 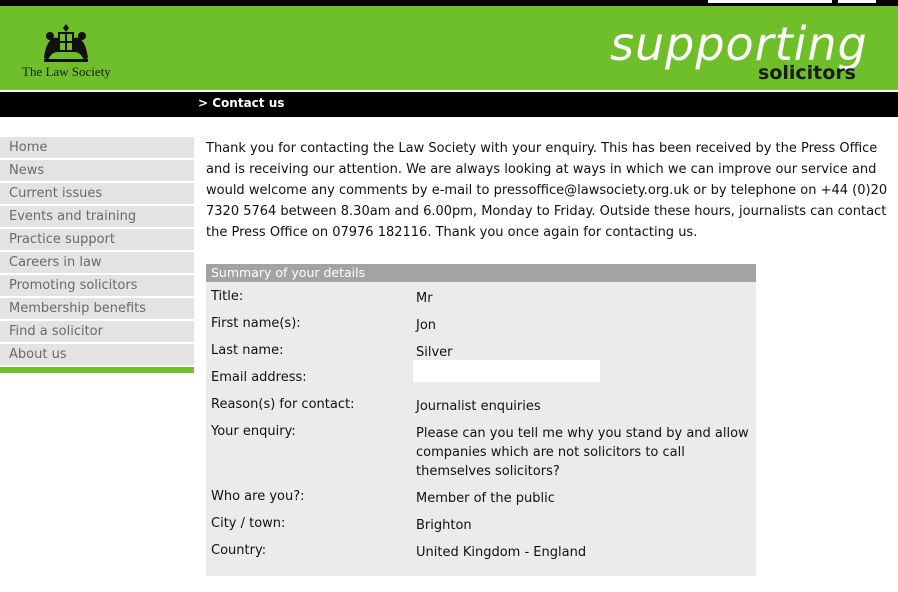 What do you see at coordinates (97, 354) in the screenshot?
I see `sidebar-item-about-us: About us` at bounding box center [97, 354].